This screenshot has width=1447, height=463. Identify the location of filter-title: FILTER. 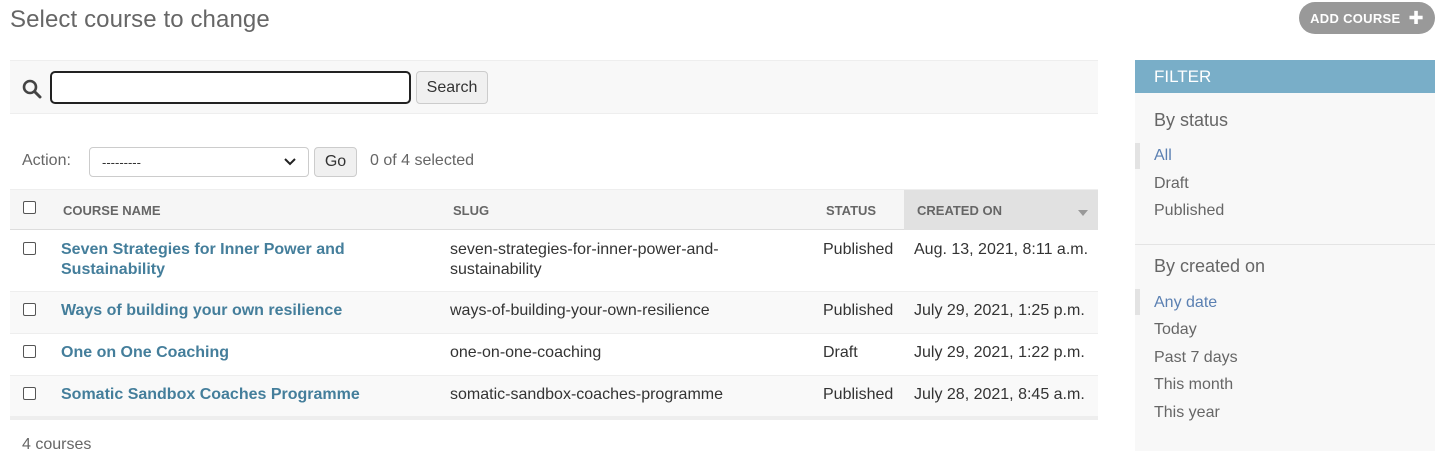
(1285, 76).